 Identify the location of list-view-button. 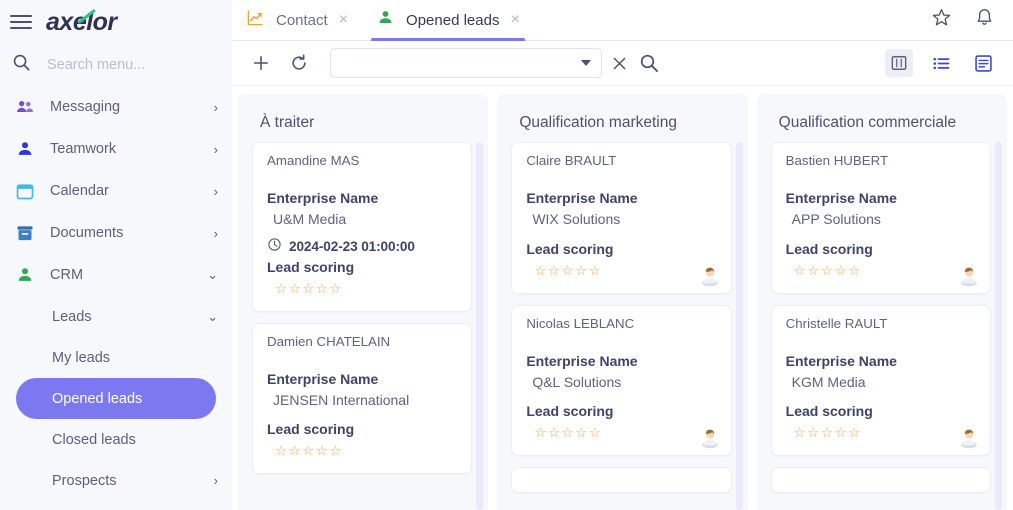
(941, 63).